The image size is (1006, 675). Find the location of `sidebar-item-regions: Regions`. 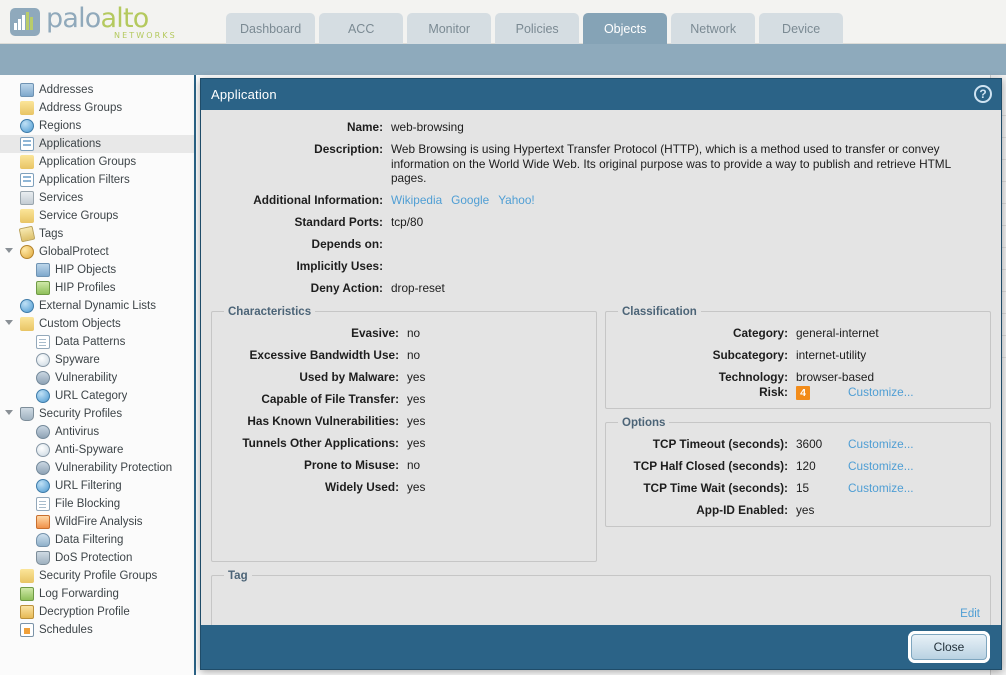

sidebar-item-regions: Regions is located at coordinates (97, 126).